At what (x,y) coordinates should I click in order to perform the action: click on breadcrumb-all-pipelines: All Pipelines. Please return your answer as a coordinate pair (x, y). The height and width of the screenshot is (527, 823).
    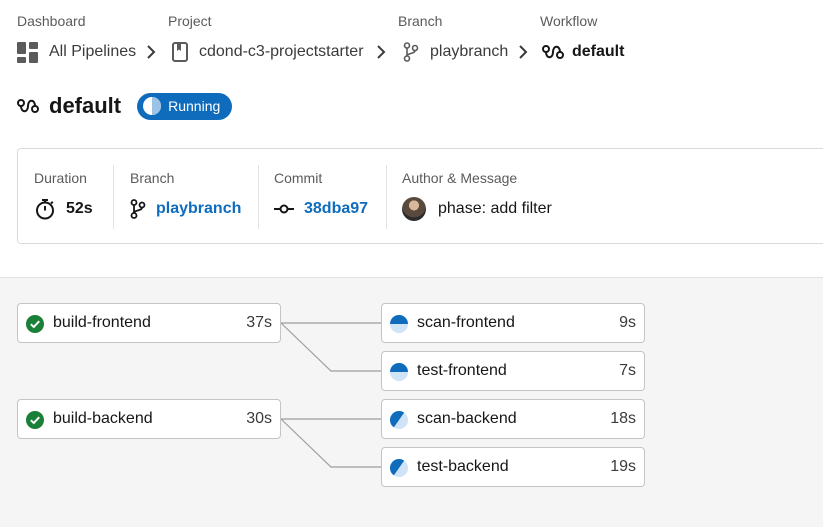
    Looking at the image, I should click on (76, 52).